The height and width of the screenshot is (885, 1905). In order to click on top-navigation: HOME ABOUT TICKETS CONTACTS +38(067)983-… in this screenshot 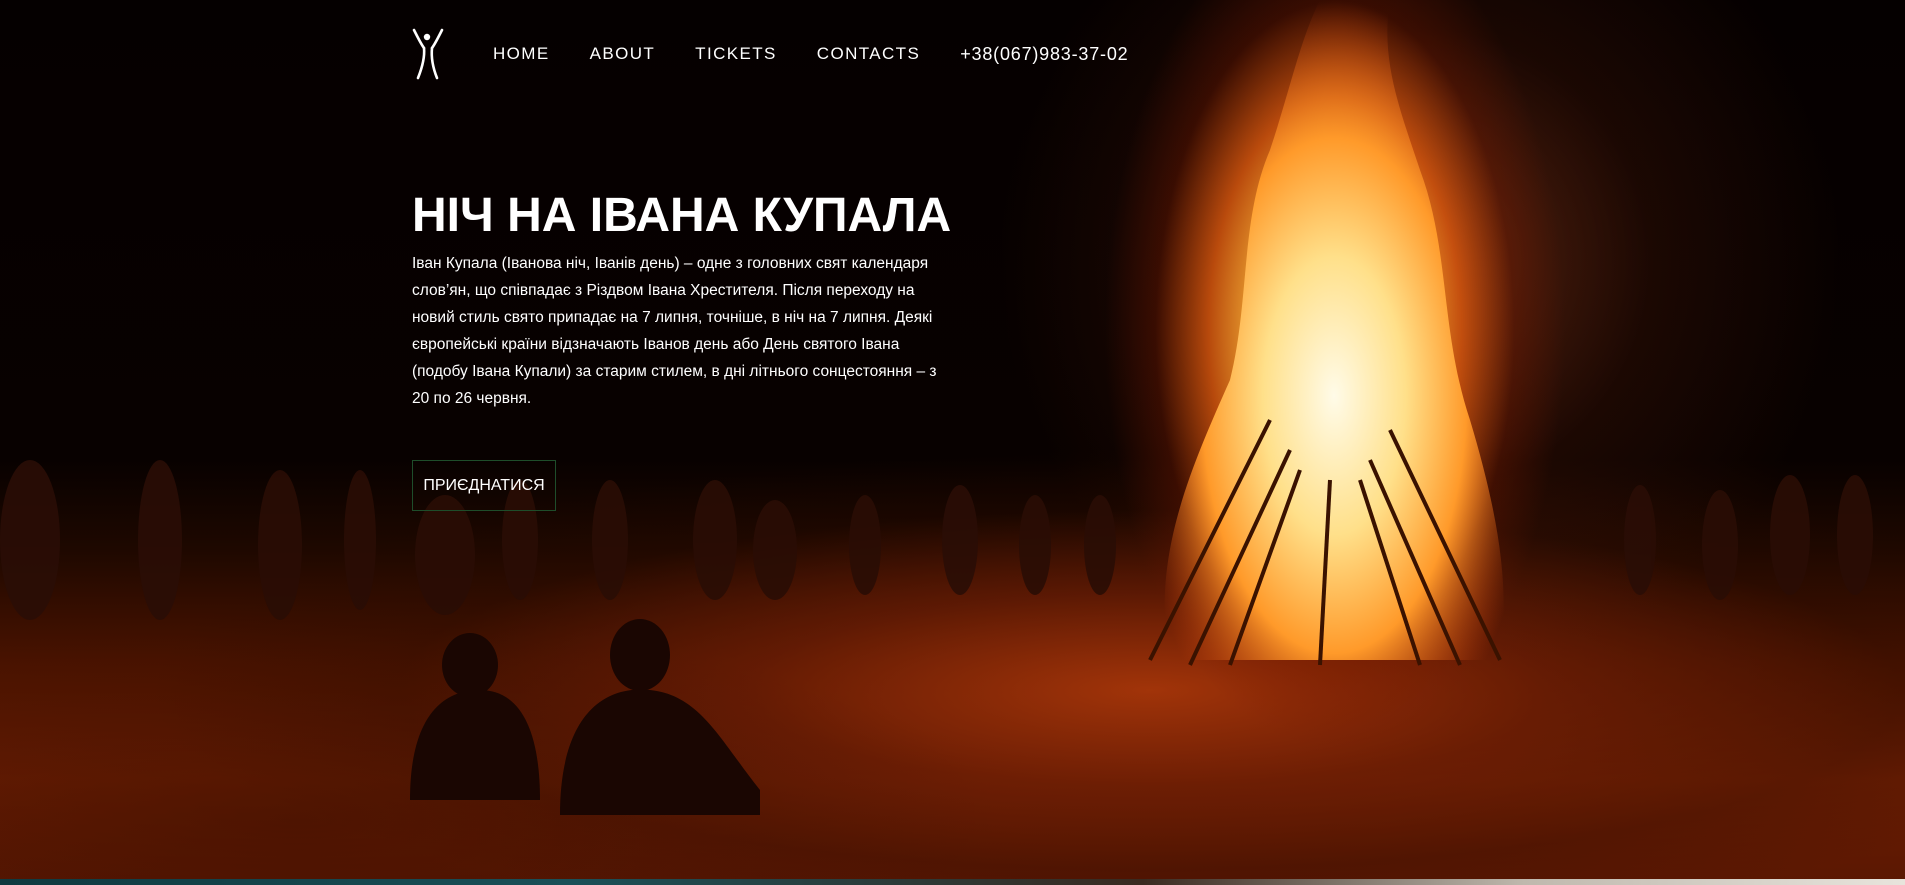, I will do `click(770, 54)`.